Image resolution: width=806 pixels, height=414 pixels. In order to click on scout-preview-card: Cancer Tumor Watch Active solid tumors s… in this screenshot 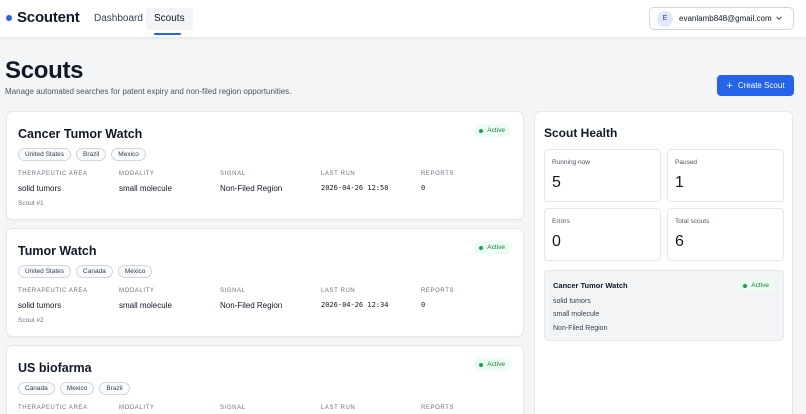, I will do `click(664, 305)`.